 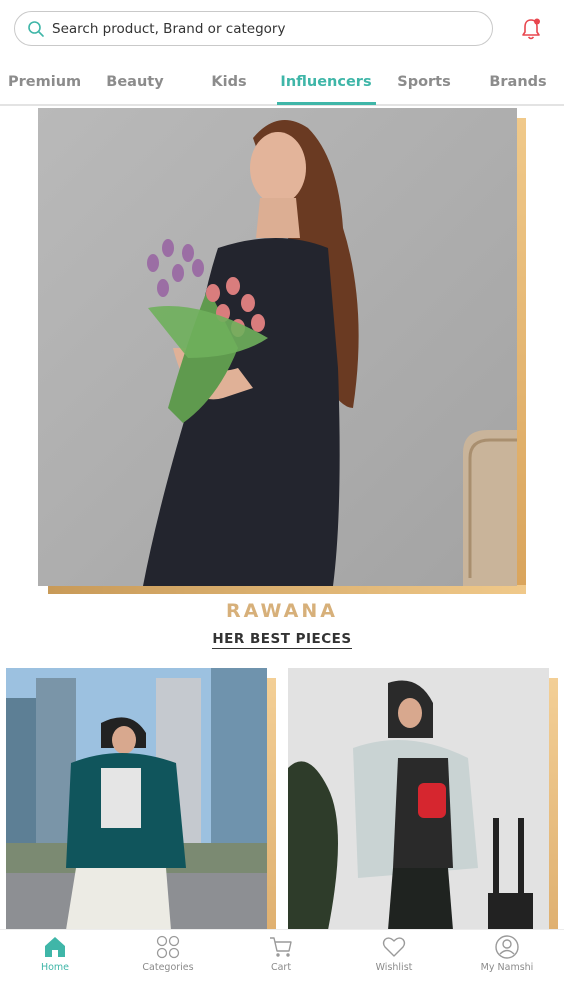 I want to click on notification-bell-icon, so click(x=531, y=29).